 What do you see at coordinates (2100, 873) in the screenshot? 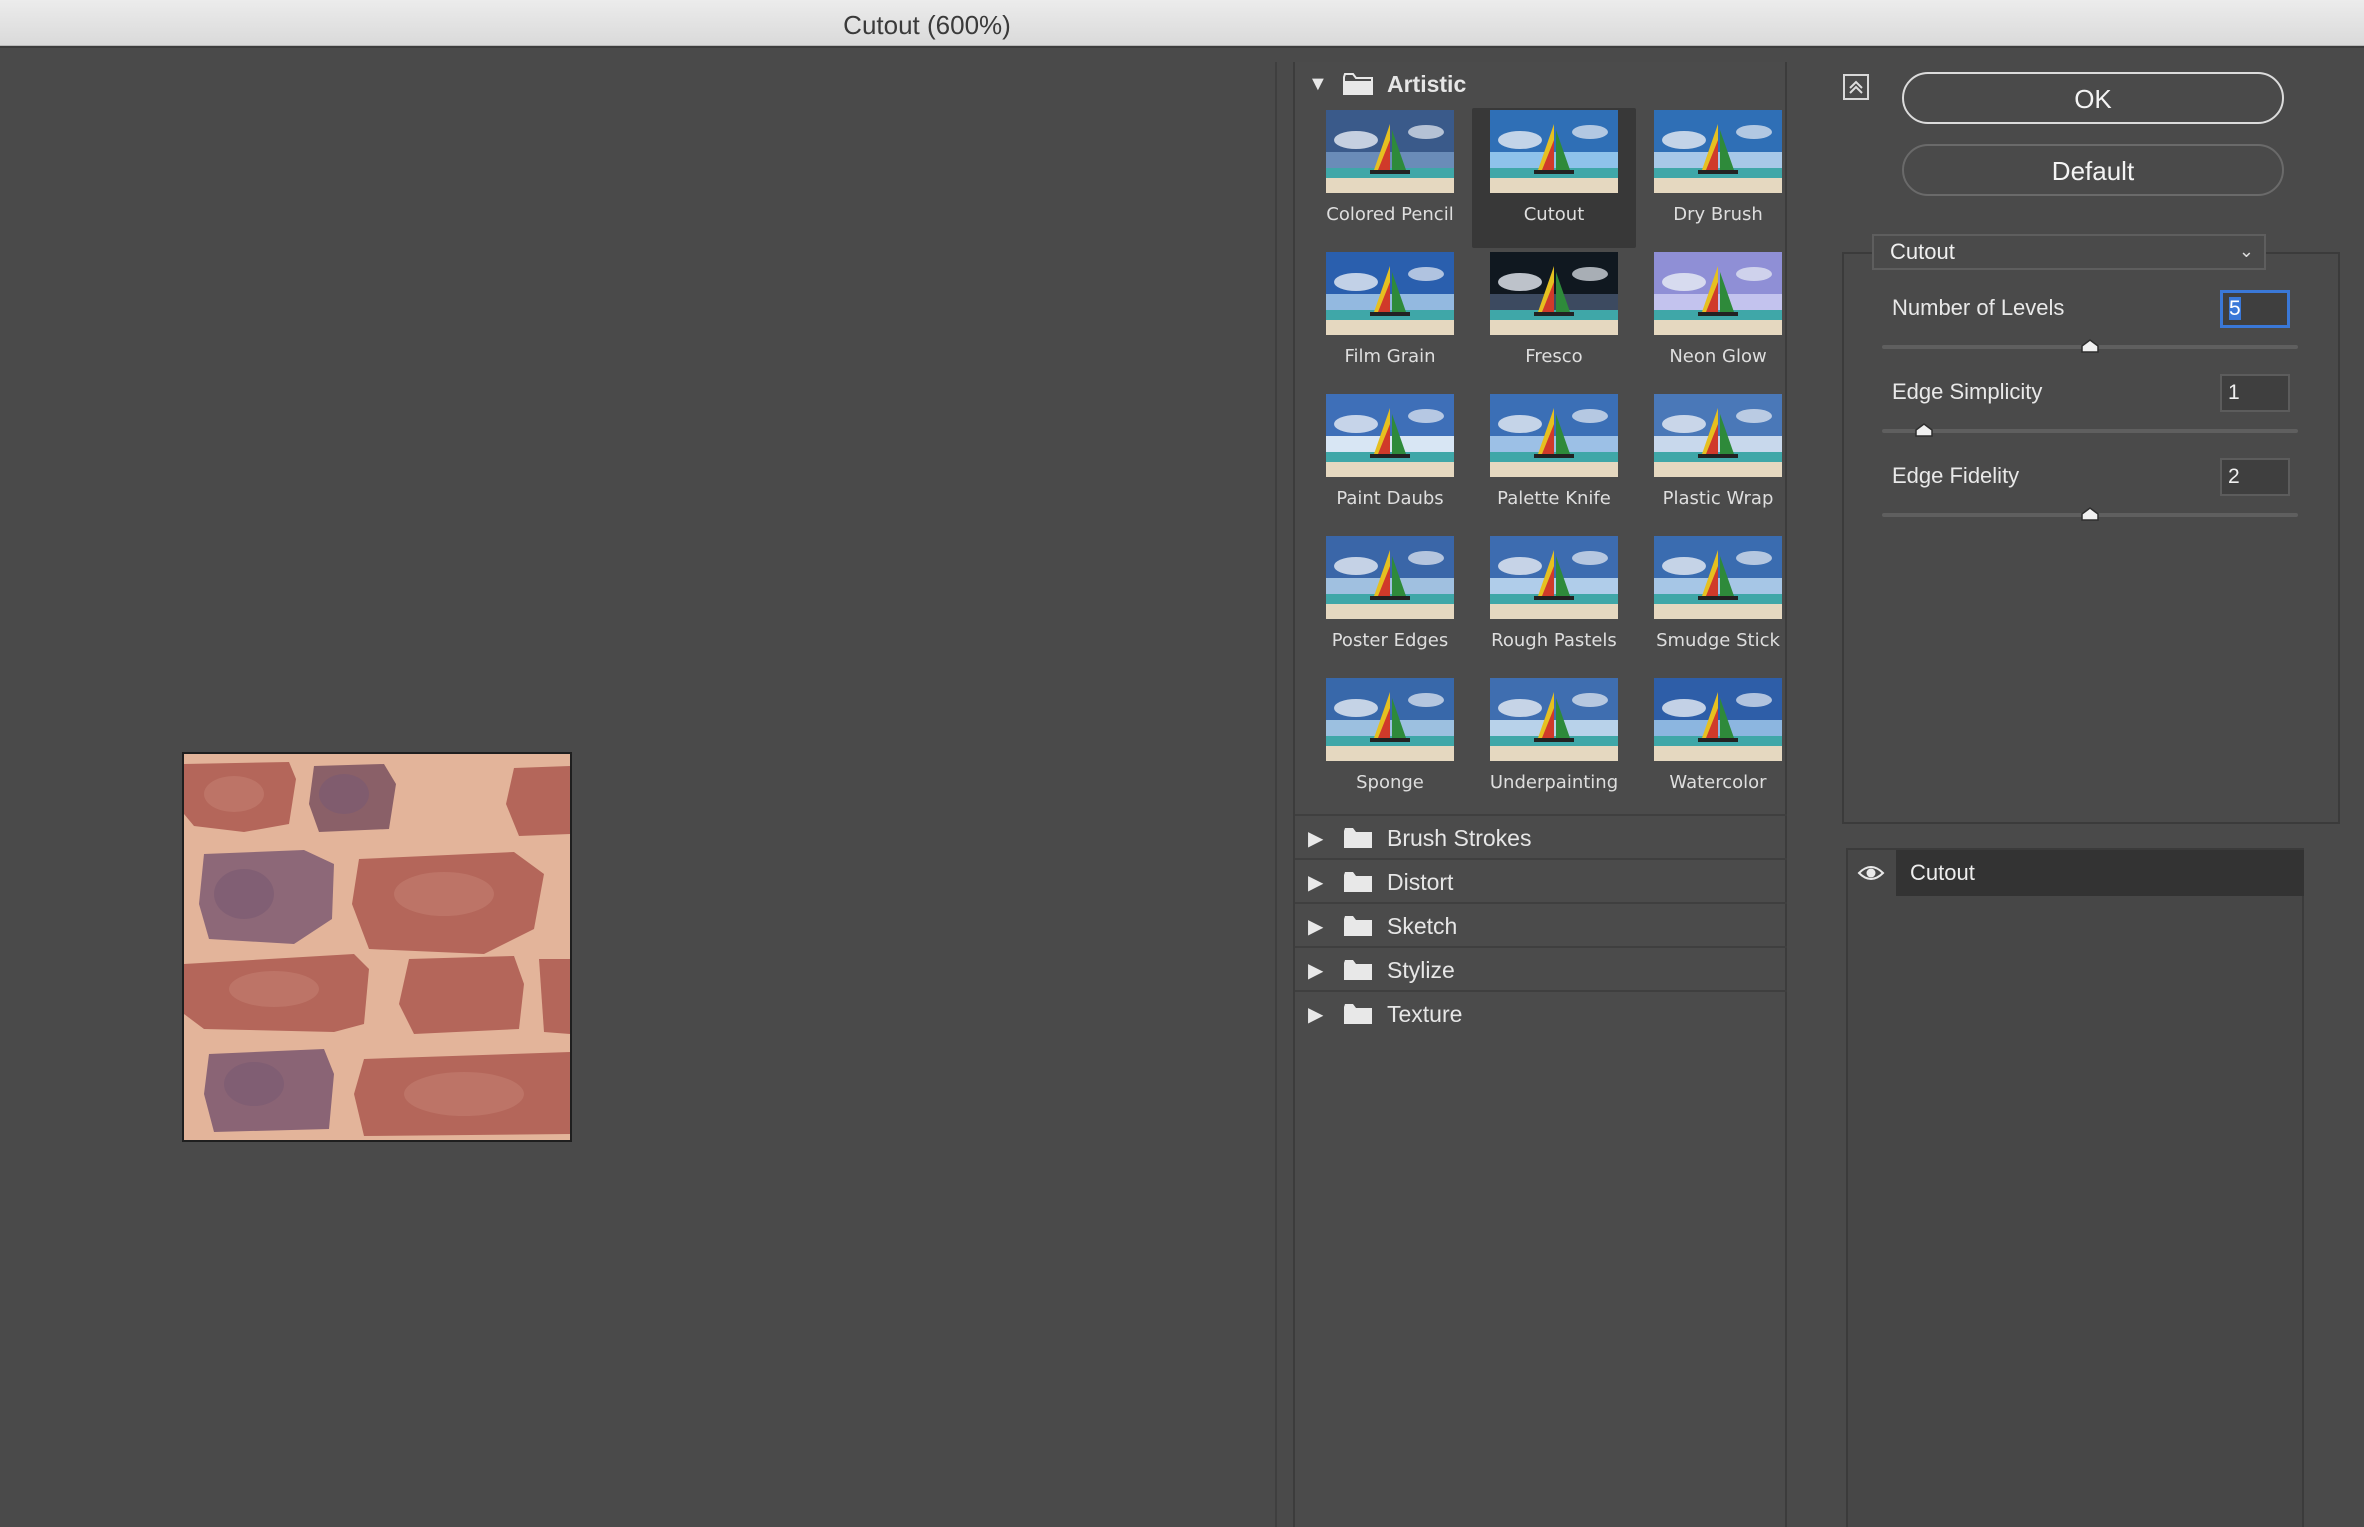
I see `effect-layer-name: Cutout` at bounding box center [2100, 873].